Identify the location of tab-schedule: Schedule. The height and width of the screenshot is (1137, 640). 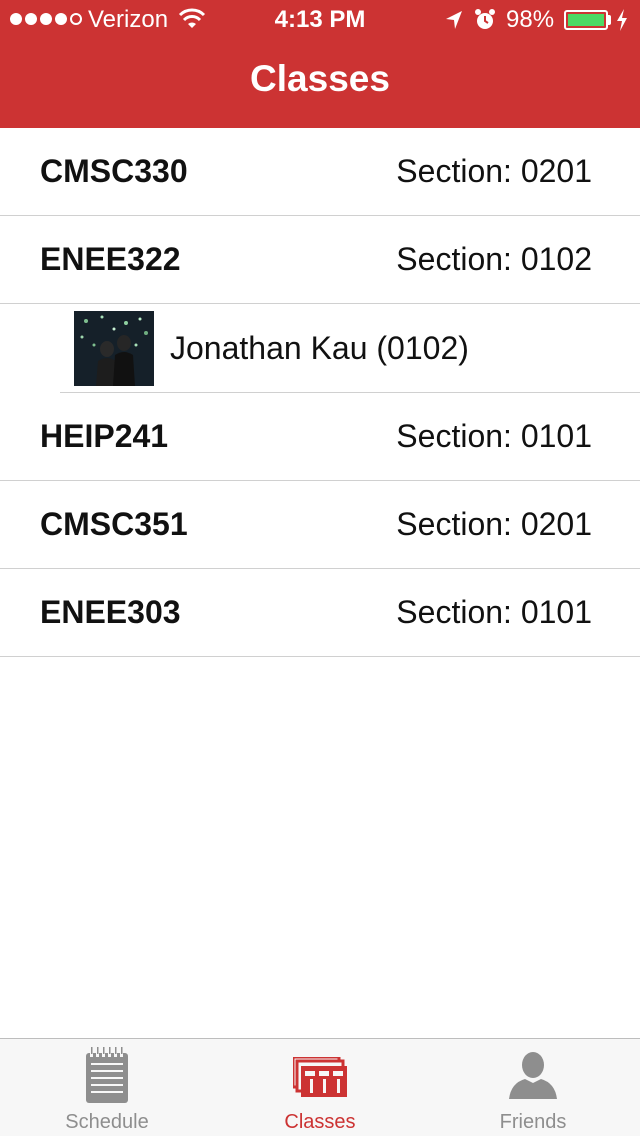
(107, 1088).